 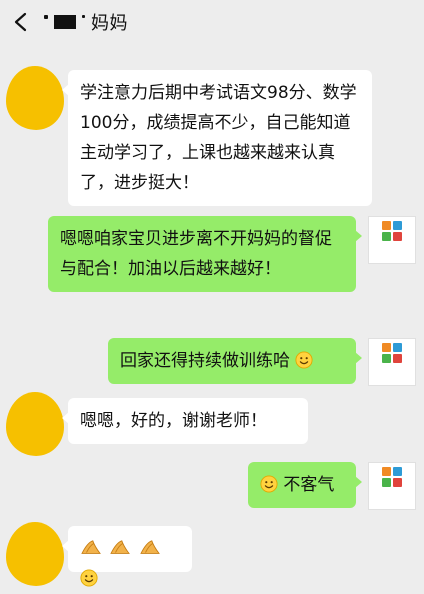 I want to click on outgoing-message-bubble: 嗯嗯咱家宝贝进步离不开妈妈的督促与配合！加油以后越来越好！, so click(x=205, y=254).